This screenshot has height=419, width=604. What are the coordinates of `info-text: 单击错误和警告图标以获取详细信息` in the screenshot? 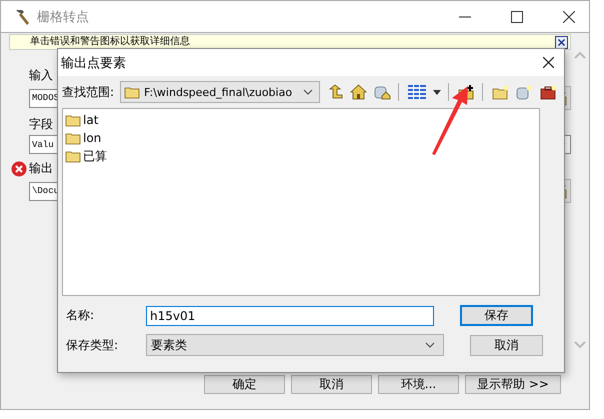 It's located at (110, 42).